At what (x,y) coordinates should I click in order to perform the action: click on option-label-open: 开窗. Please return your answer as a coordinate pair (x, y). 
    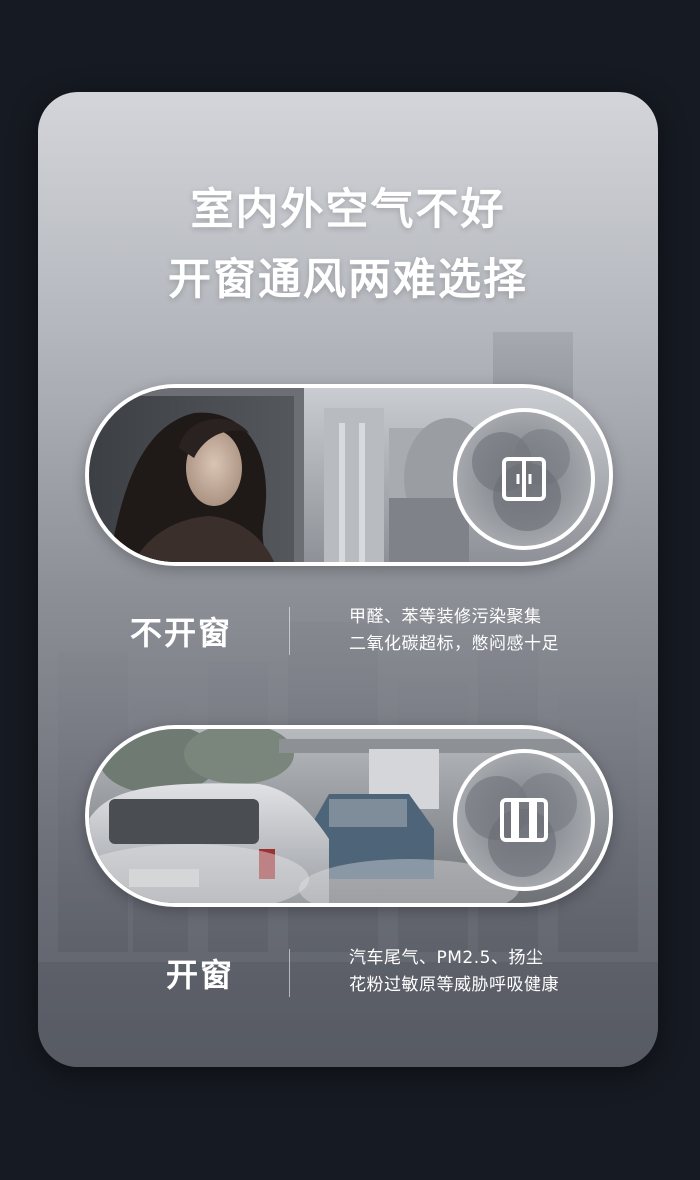
    Looking at the image, I should click on (200, 975).